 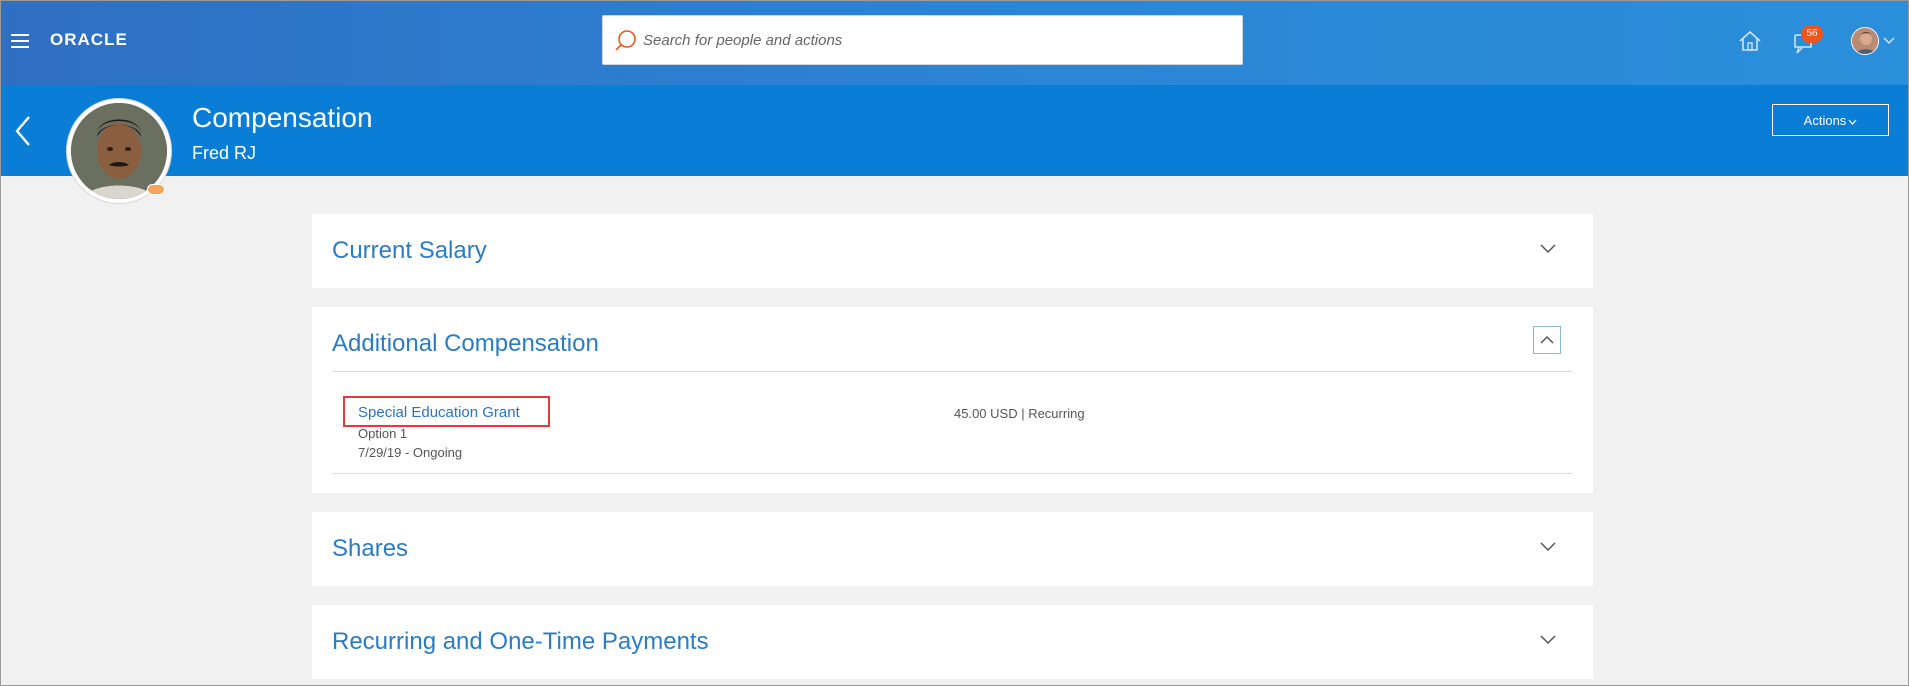 What do you see at coordinates (938, 40) in the screenshot?
I see `search-input` at bounding box center [938, 40].